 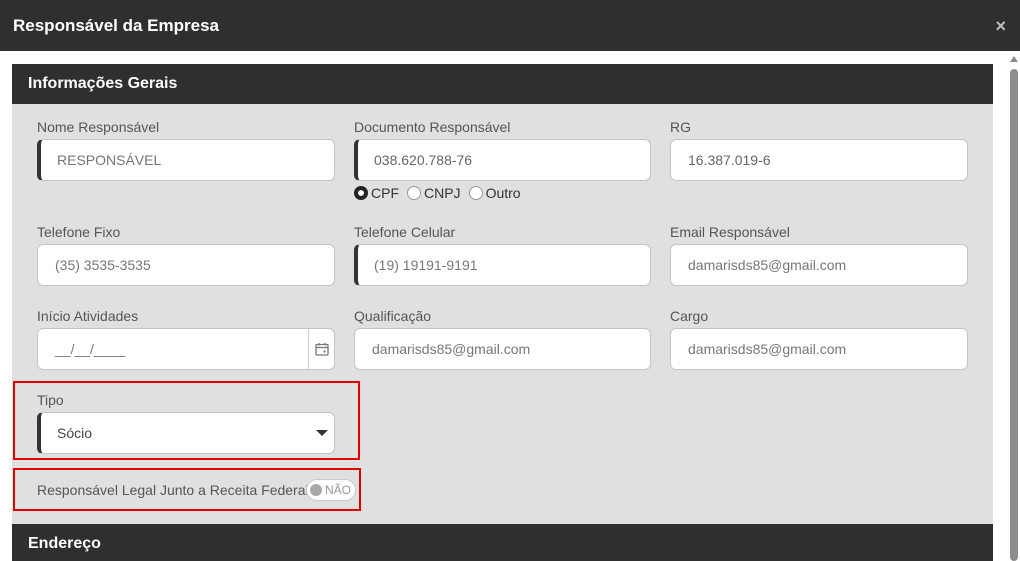 What do you see at coordinates (432, 127) in the screenshot?
I see `documento-label: Documento Responsável` at bounding box center [432, 127].